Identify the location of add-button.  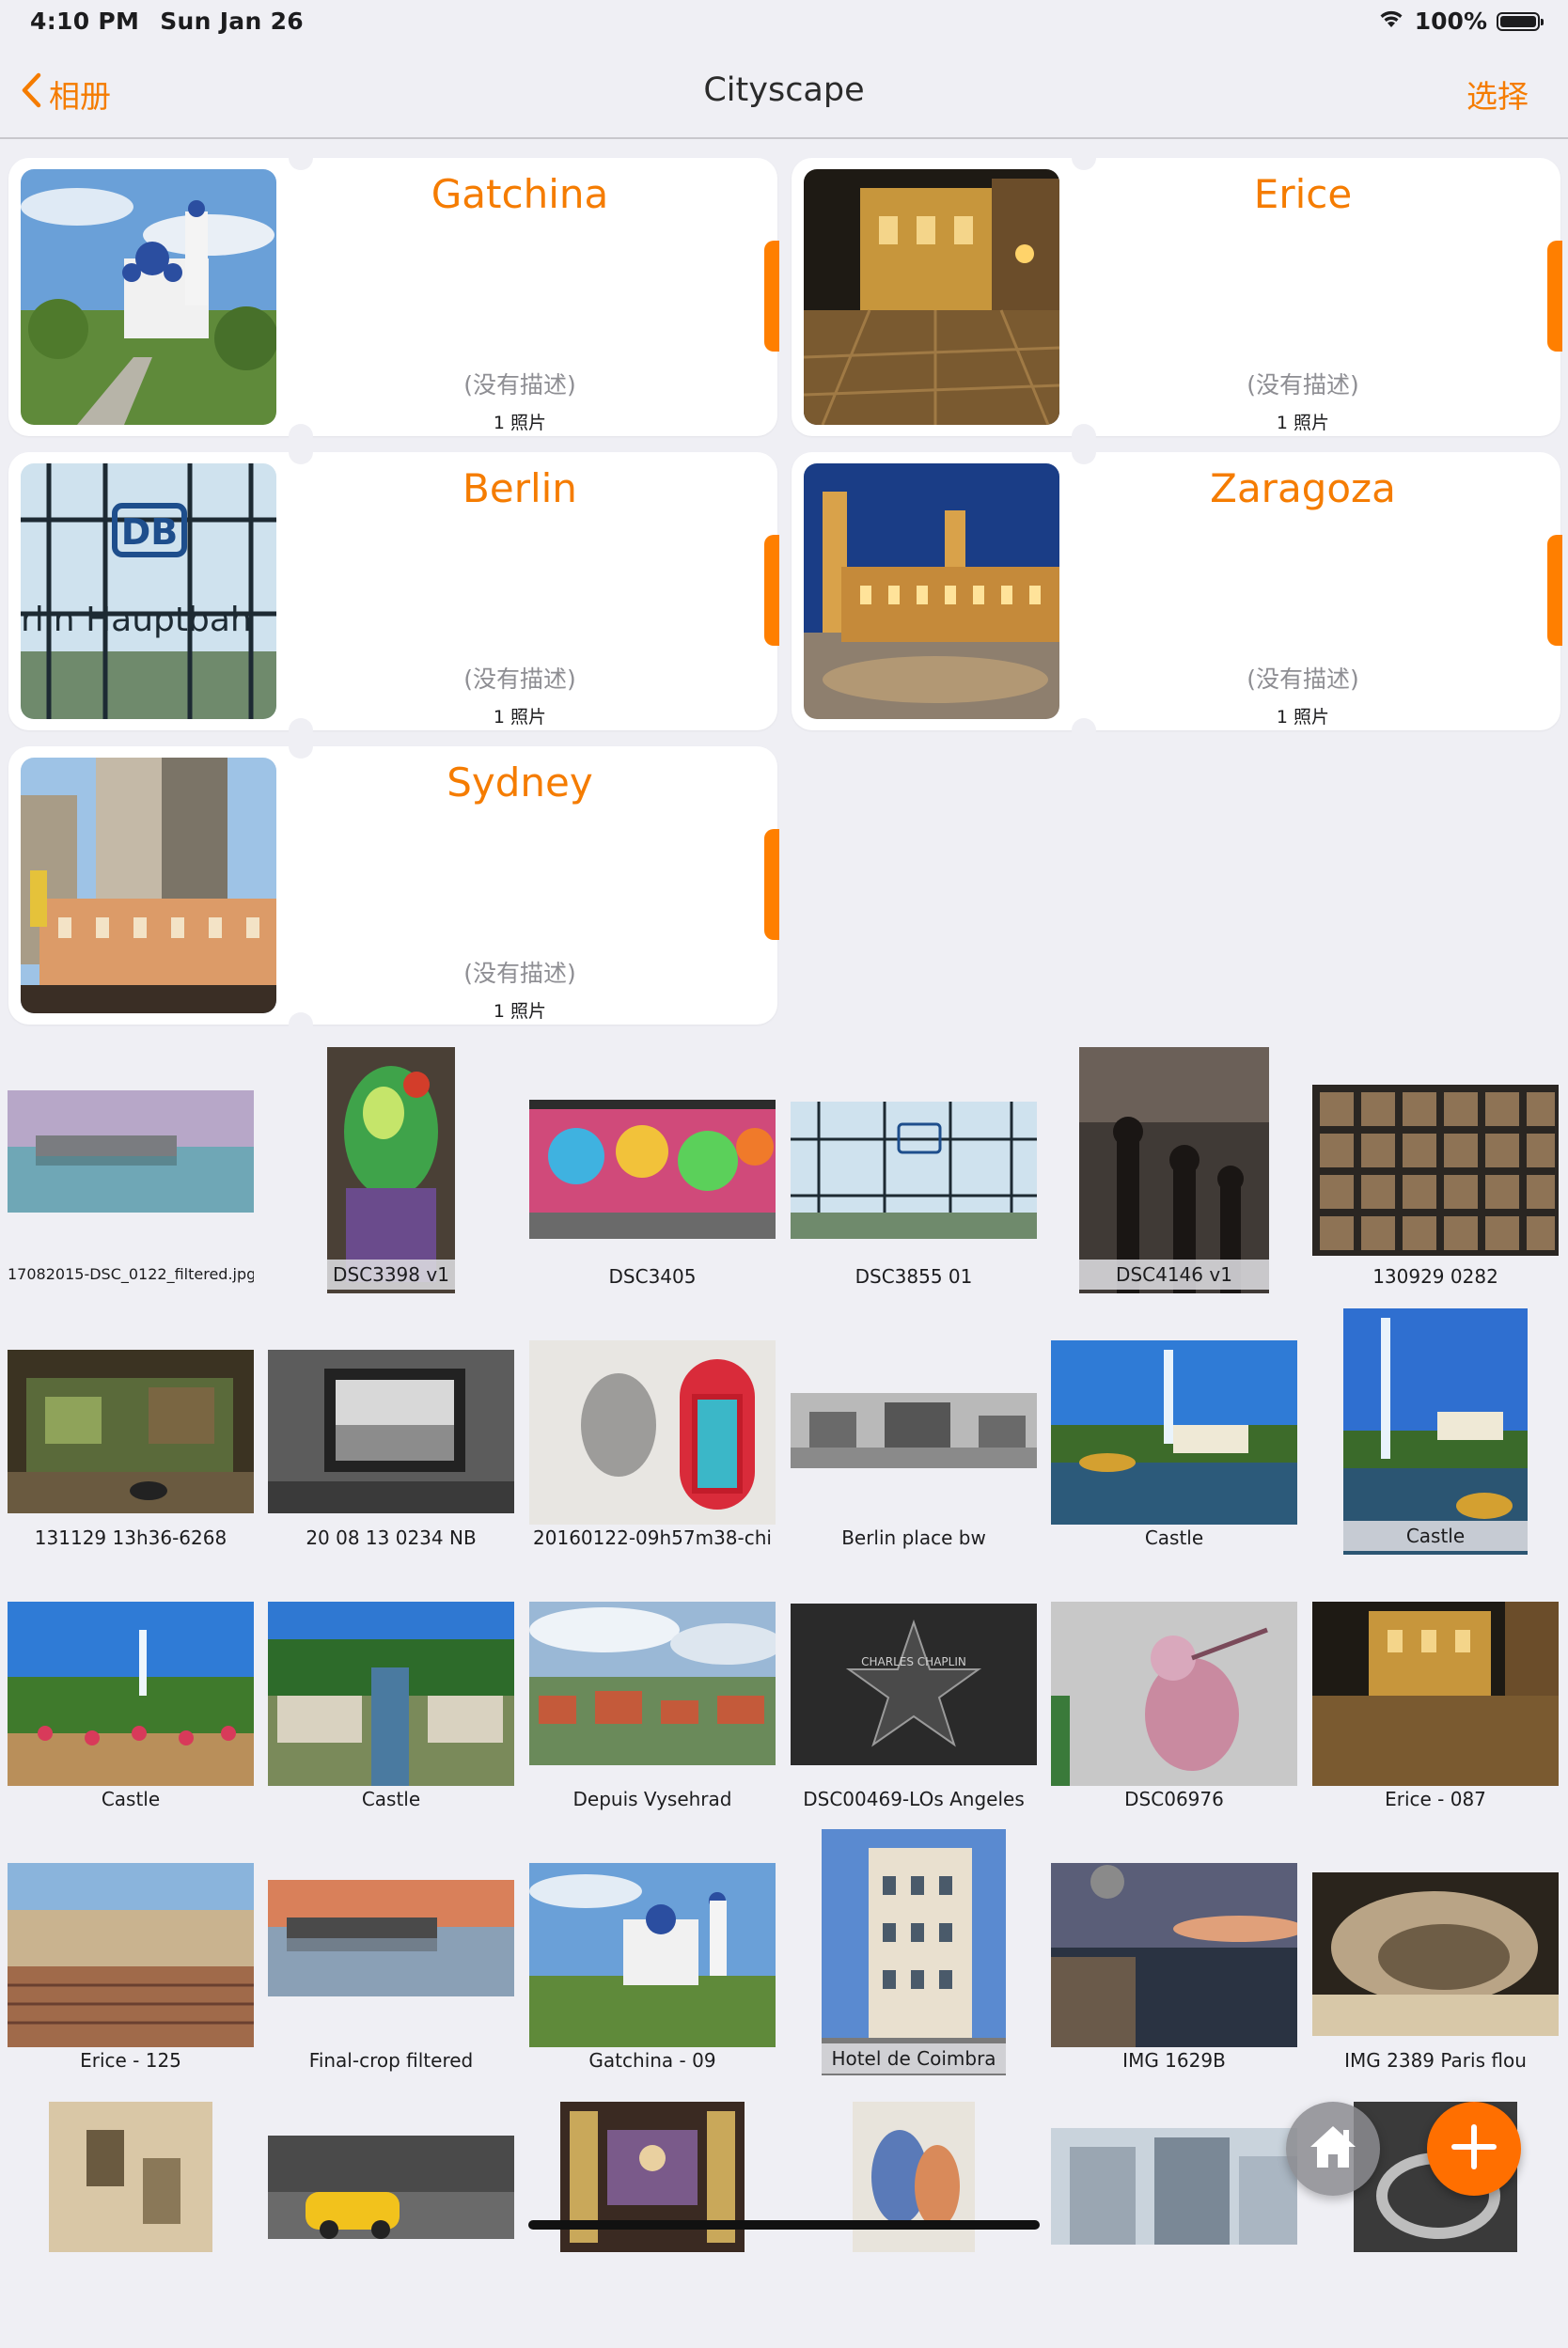
(1474, 2149).